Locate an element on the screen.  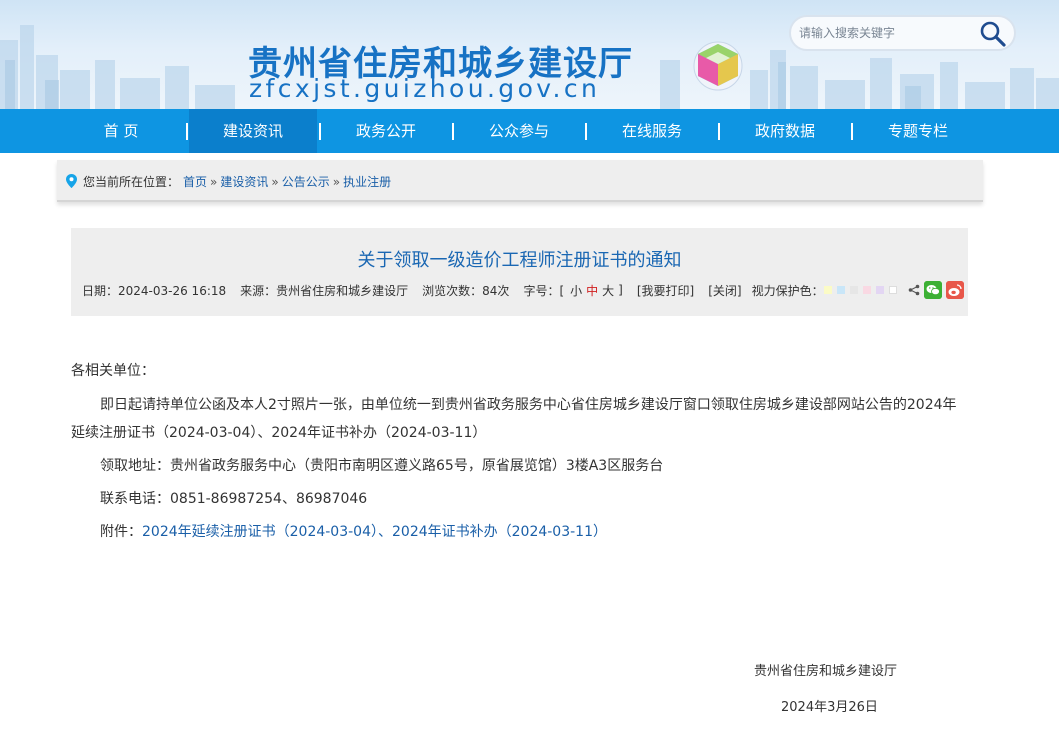
nav-item-government-affairs: 政务公开 is located at coordinates (386, 131).